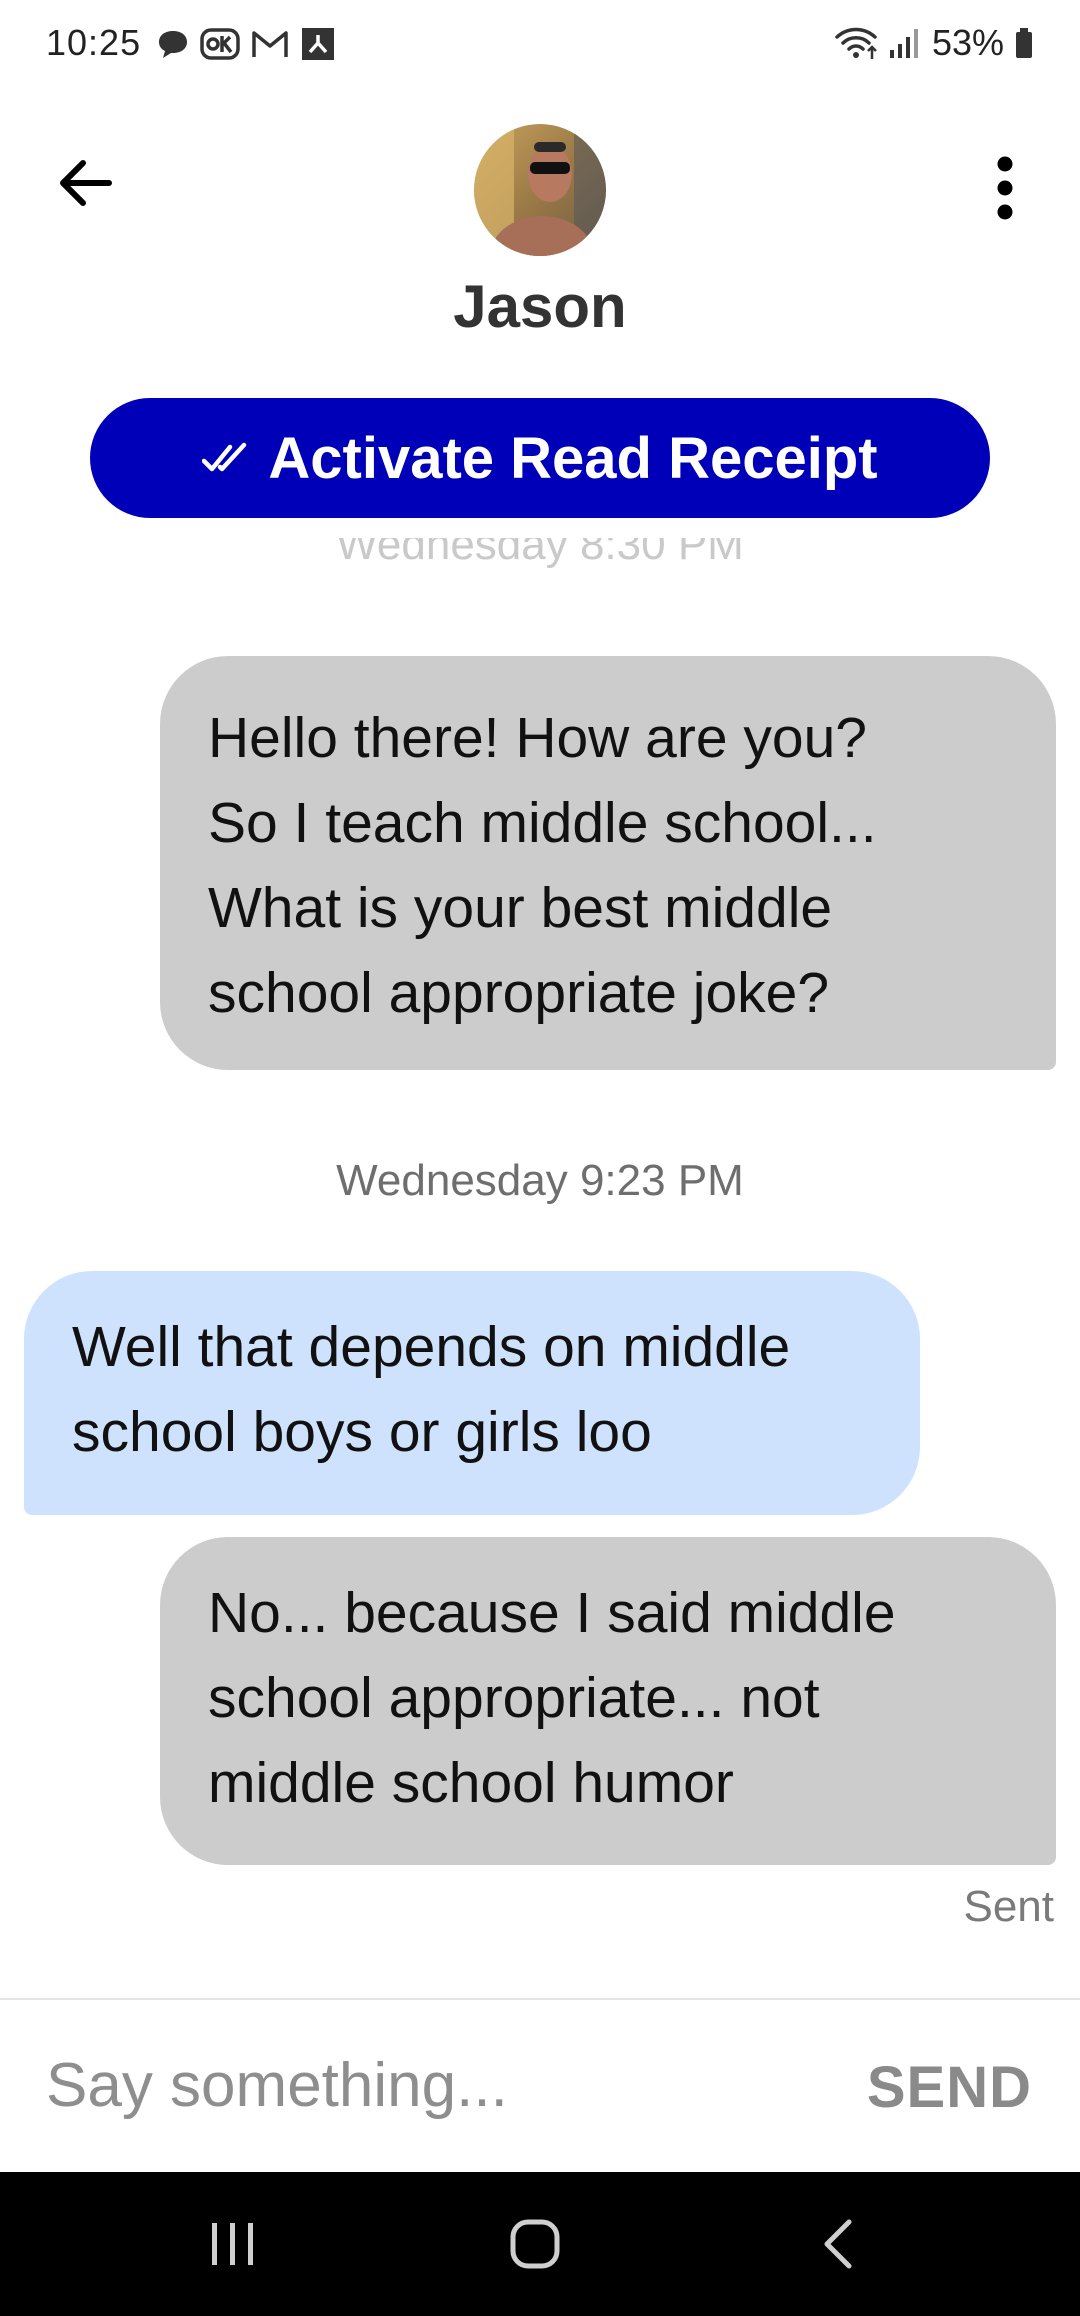 This screenshot has width=1080, height=2316. Describe the element at coordinates (949, 2087) in the screenshot. I see `send-button: SEND` at that location.